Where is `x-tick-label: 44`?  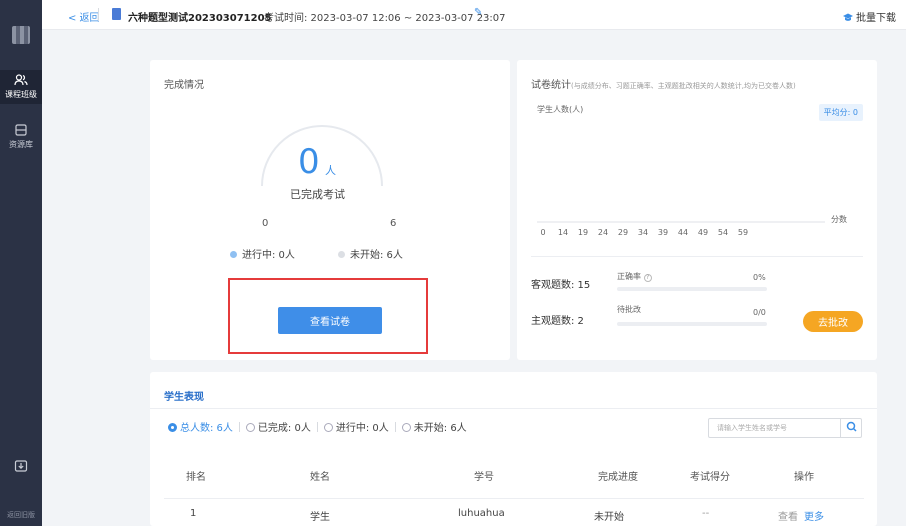
x-tick-label: 44 is located at coordinates (683, 232).